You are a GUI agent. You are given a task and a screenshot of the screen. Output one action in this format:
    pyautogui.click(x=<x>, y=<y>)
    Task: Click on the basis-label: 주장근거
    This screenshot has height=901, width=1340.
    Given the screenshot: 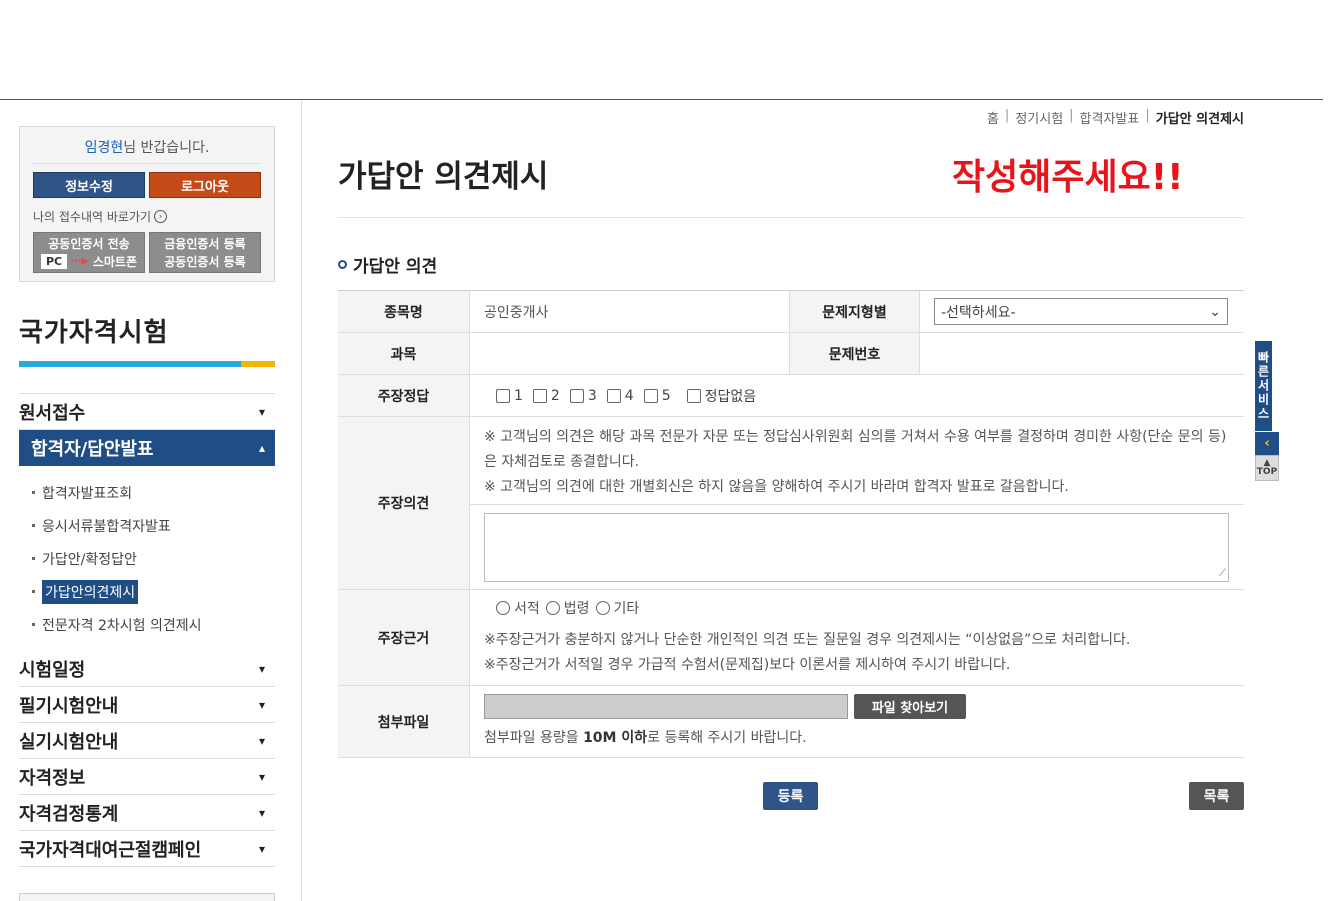 What is the action you would take?
    pyautogui.click(x=404, y=637)
    